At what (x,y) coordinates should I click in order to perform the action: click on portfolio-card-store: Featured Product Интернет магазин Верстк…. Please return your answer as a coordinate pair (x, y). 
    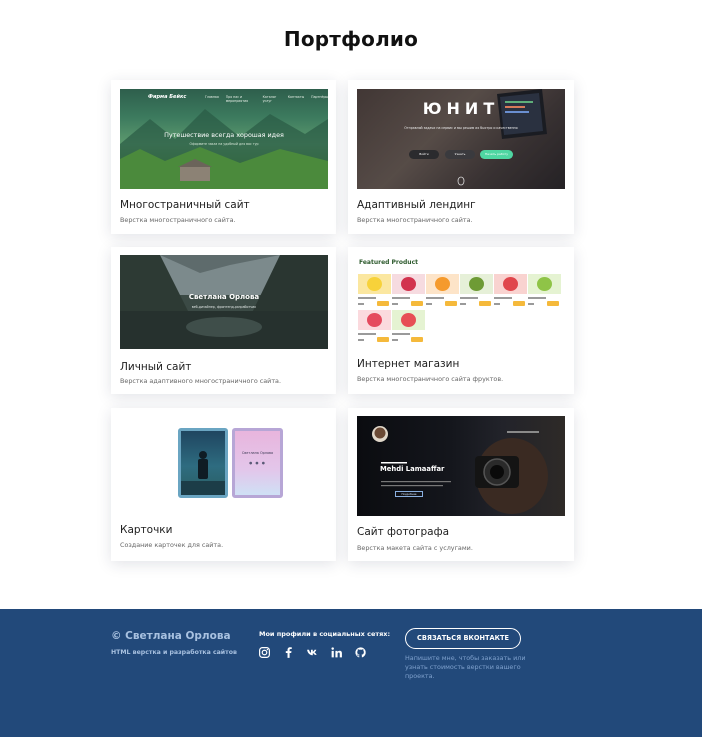
    Looking at the image, I should click on (461, 320).